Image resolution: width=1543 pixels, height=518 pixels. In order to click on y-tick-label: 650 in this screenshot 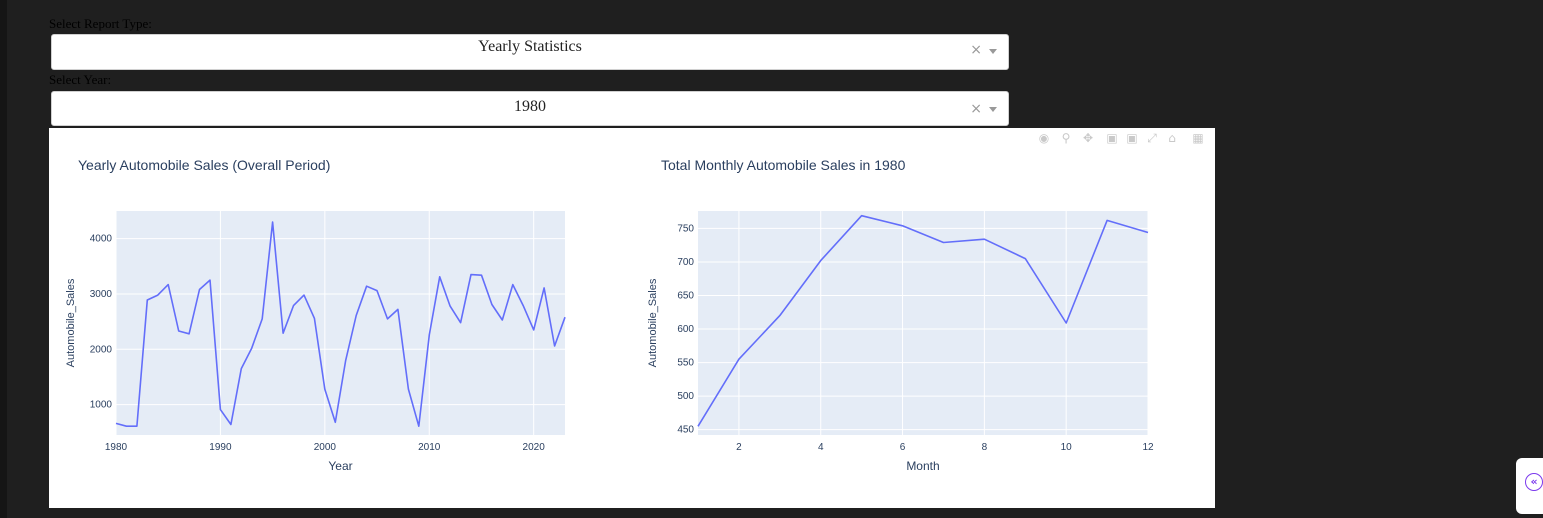, I will do `click(685, 296)`.